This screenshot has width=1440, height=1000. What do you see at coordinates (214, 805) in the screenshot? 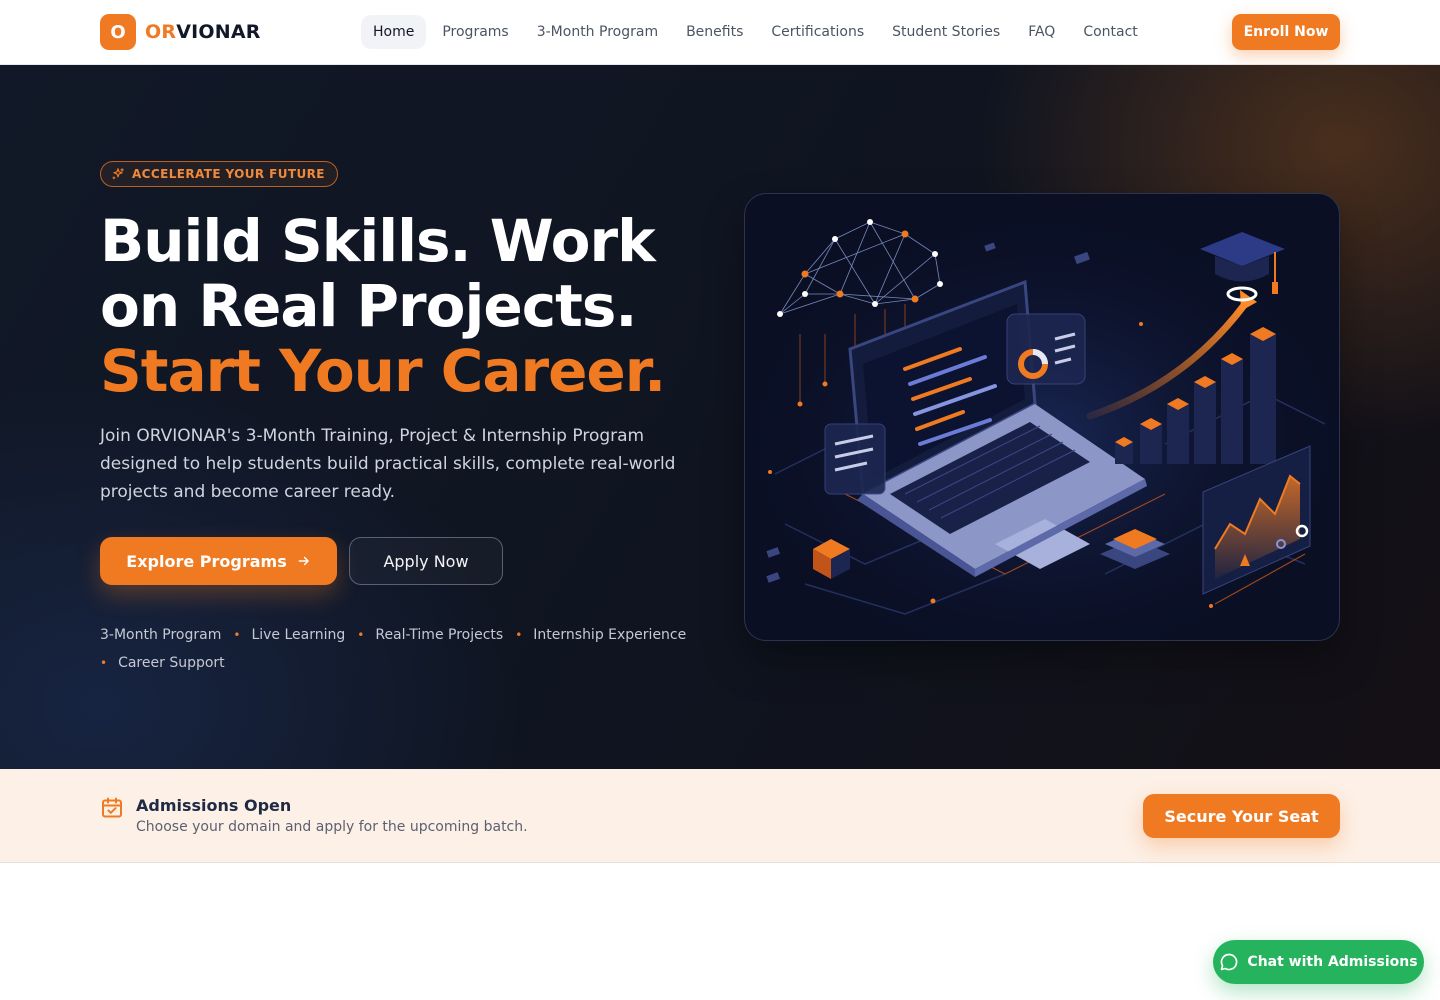
I see `admissions-title: Admissions Open` at bounding box center [214, 805].